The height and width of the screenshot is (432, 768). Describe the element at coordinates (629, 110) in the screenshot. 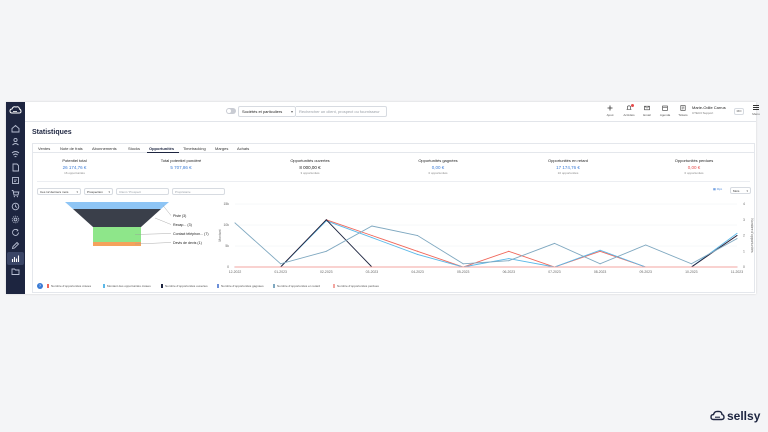

I see `activities-button: Activités` at that location.